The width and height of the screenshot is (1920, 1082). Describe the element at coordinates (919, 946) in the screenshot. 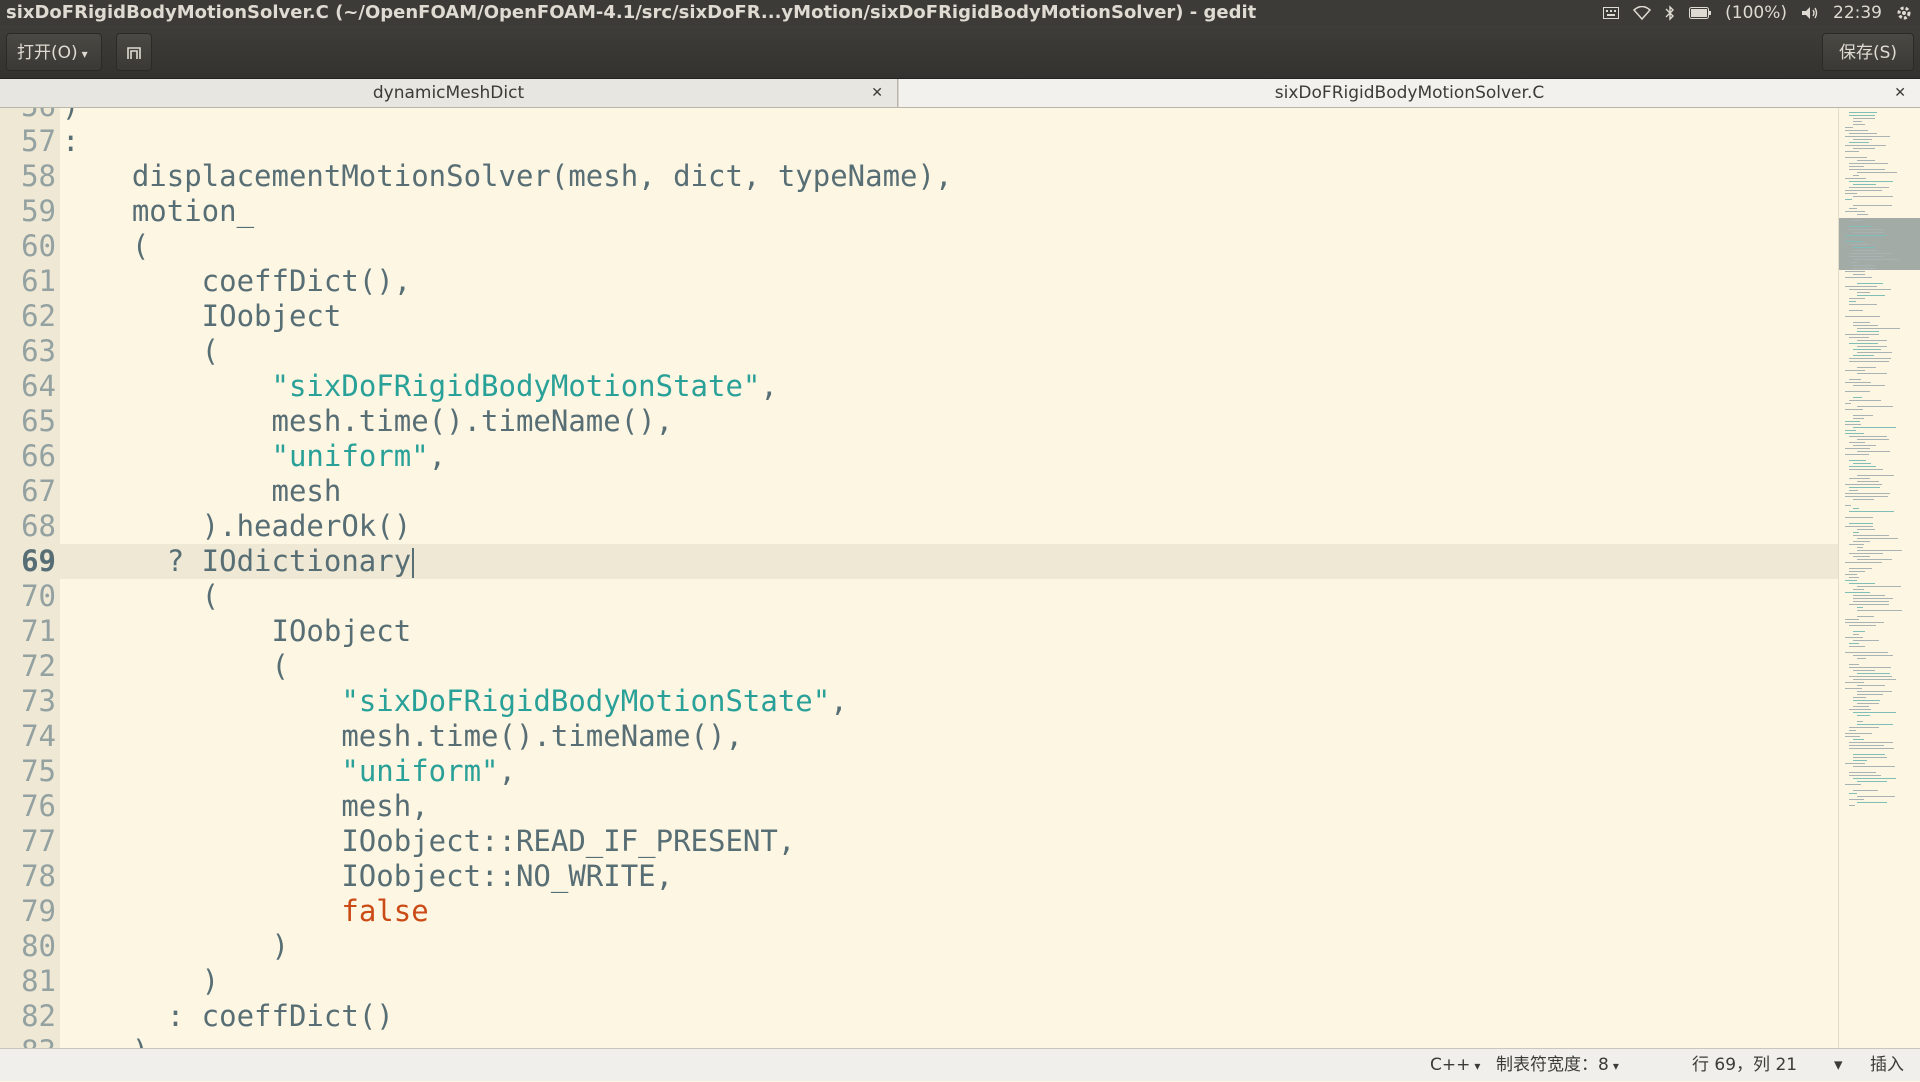

I see `code-line: 80 )` at that location.